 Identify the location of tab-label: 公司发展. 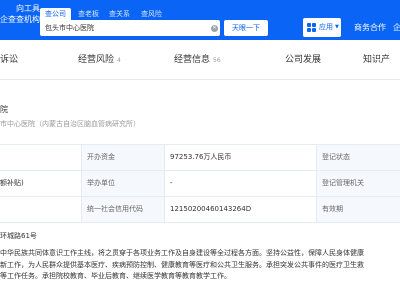
(303, 60).